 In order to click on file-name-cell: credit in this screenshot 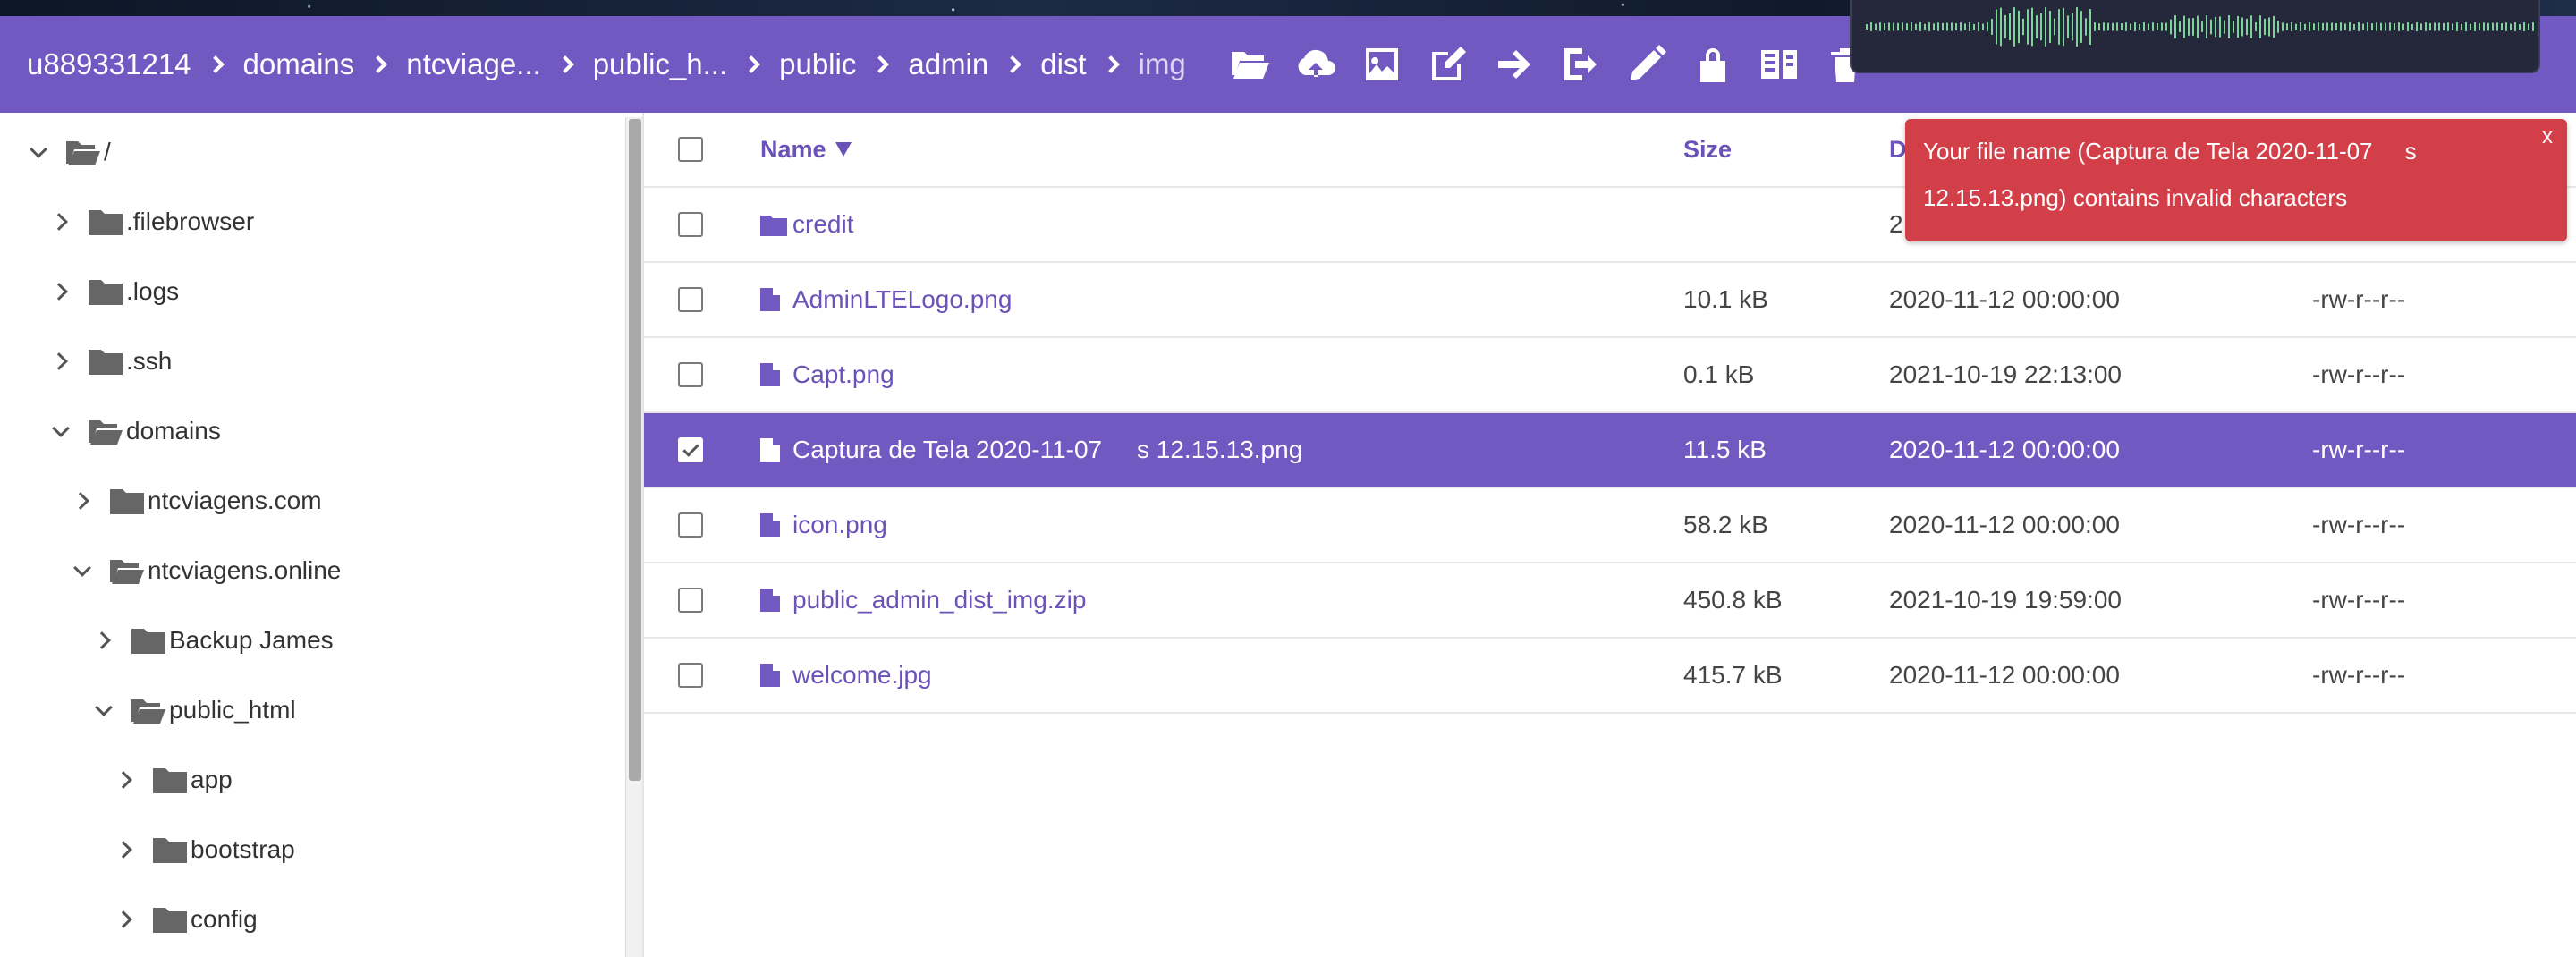, I will do `click(806, 224)`.